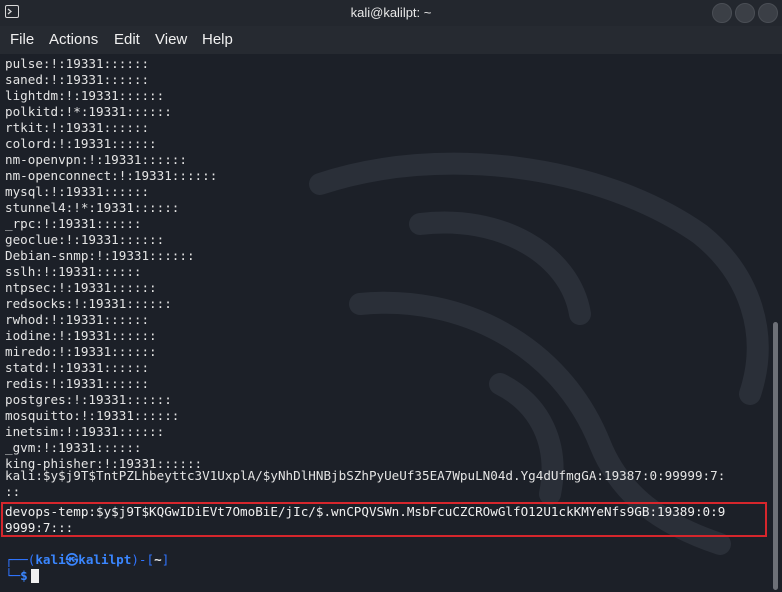 Image resolution: width=782 pixels, height=592 pixels. Describe the element at coordinates (88, 303) in the screenshot. I see `output-line: redsocks:!:19331::::::` at that location.